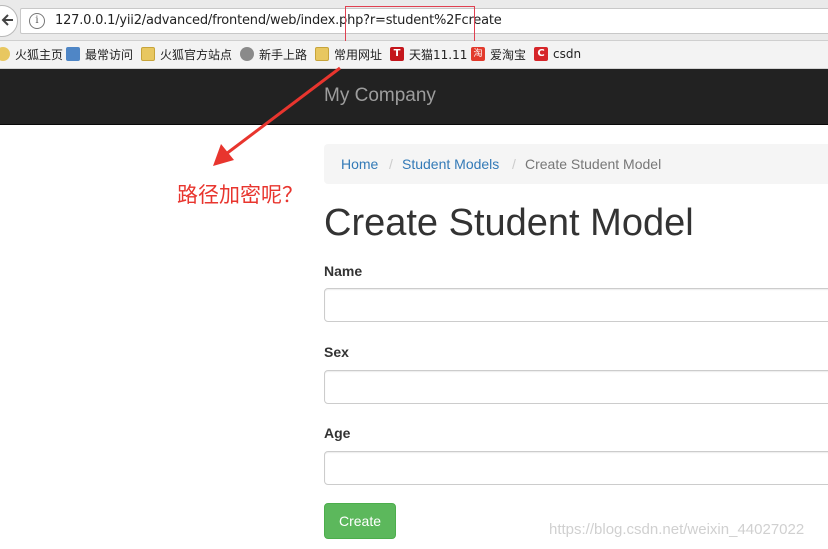 This screenshot has width=828, height=549. What do you see at coordinates (677, 529) in the screenshot?
I see `watermark: https://blog.csdn.net/weixin_44027022` at bounding box center [677, 529].